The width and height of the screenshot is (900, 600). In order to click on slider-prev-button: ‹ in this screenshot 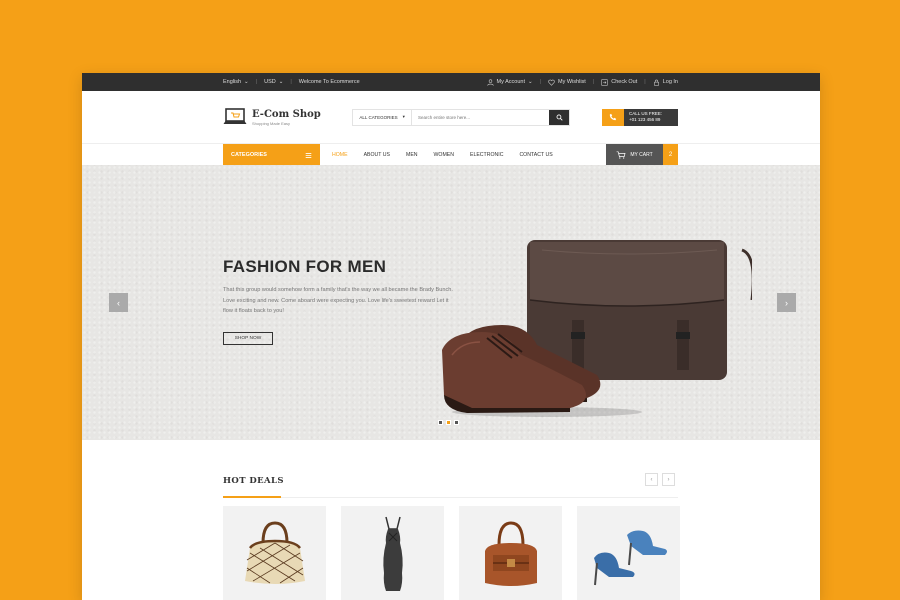, I will do `click(118, 302)`.